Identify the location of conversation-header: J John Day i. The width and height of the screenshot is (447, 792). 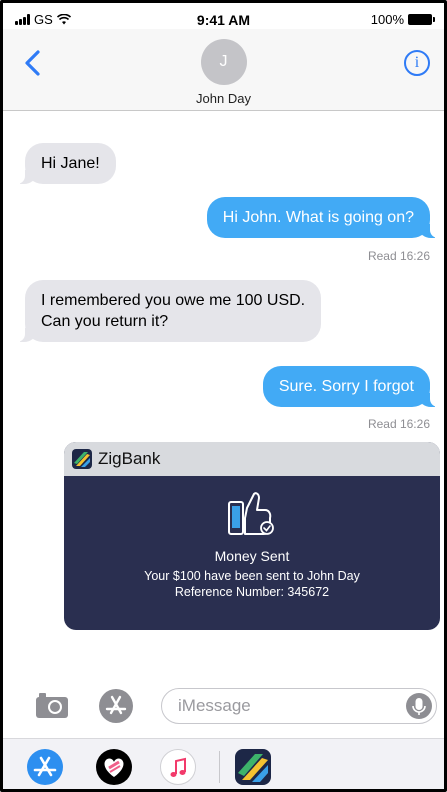
(223, 70).